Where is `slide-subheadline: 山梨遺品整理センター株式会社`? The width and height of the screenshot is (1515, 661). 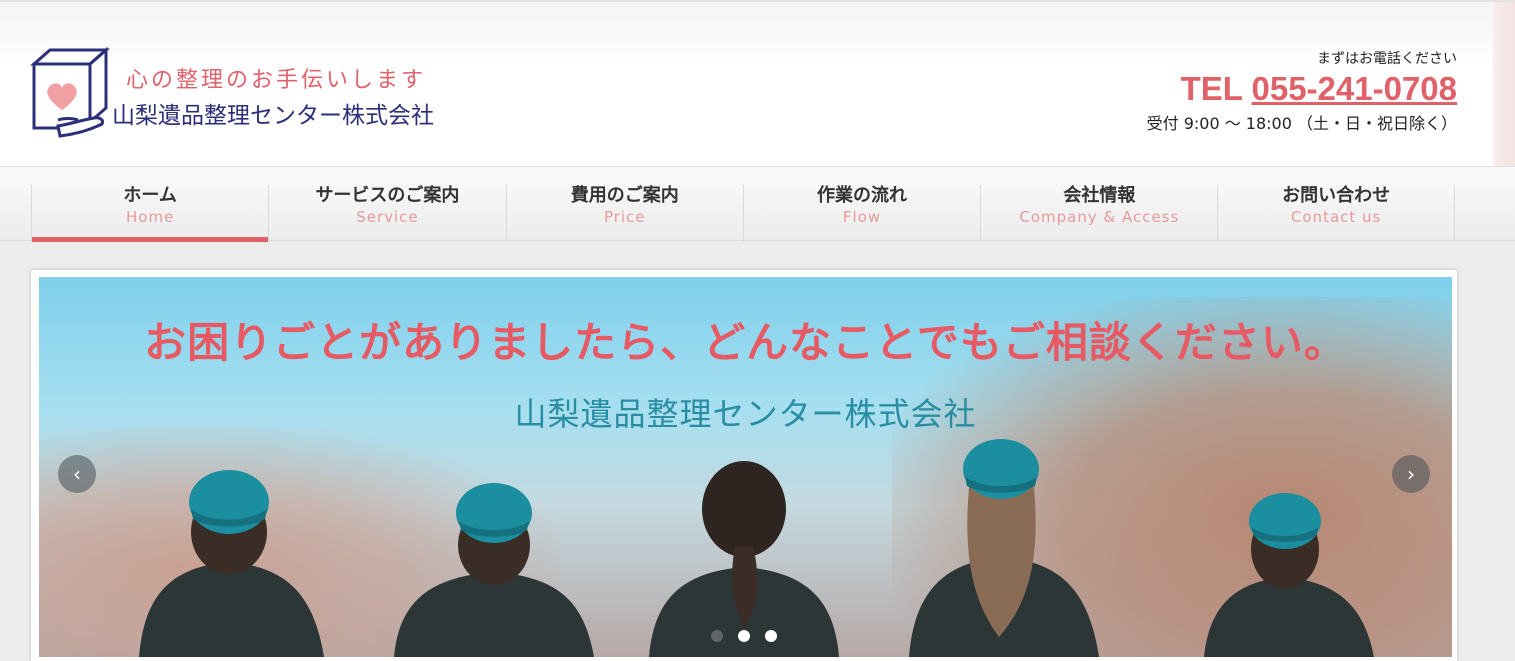
slide-subheadline: 山梨遺品整理センター株式会社 is located at coordinates (745, 414).